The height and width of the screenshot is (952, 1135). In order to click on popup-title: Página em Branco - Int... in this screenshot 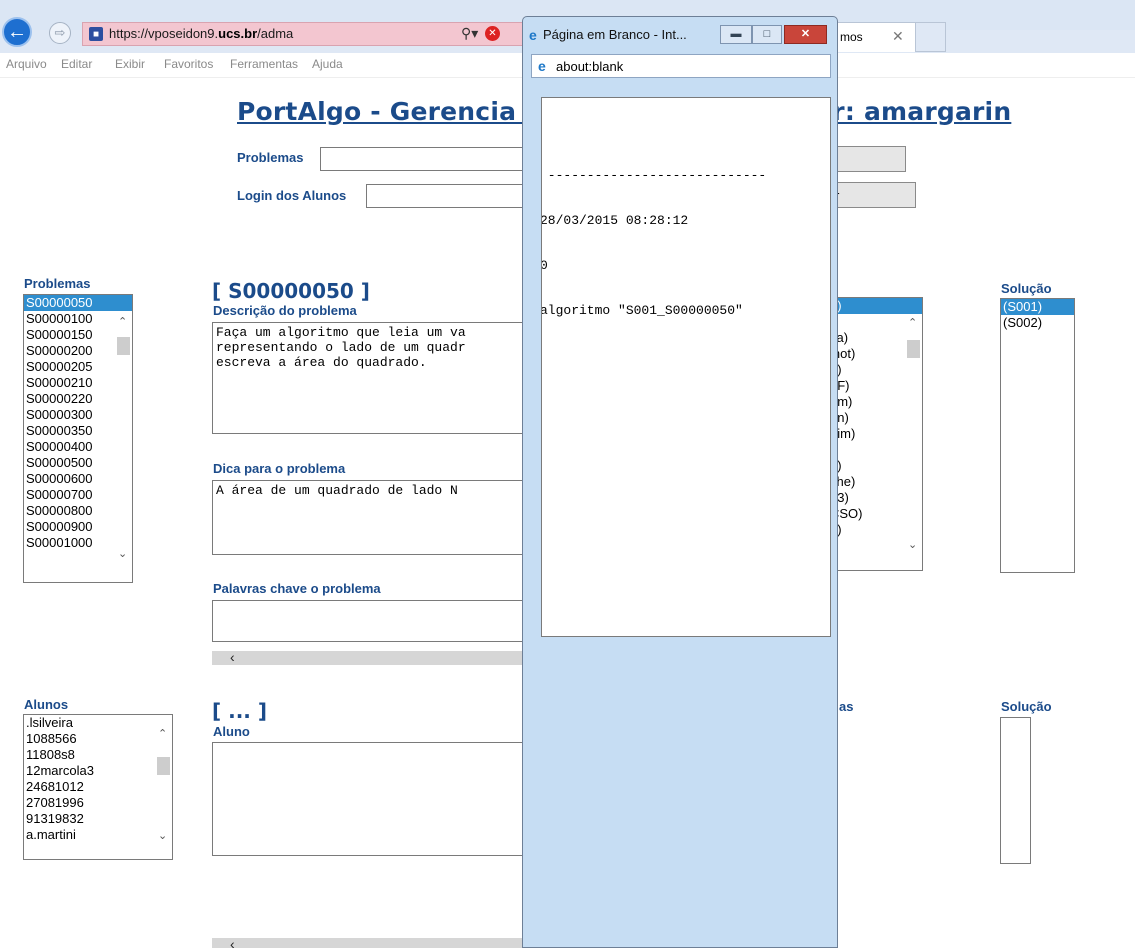, I will do `click(615, 34)`.